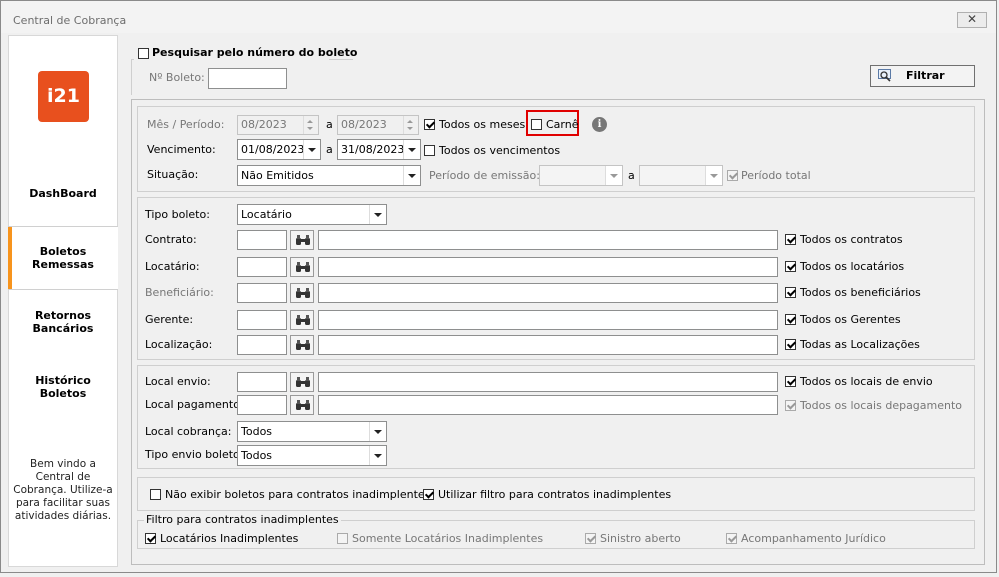 This screenshot has height=577, width=999. What do you see at coordinates (302, 405) in the screenshot?
I see `local-pagamento-search-button` at bounding box center [302, 405].